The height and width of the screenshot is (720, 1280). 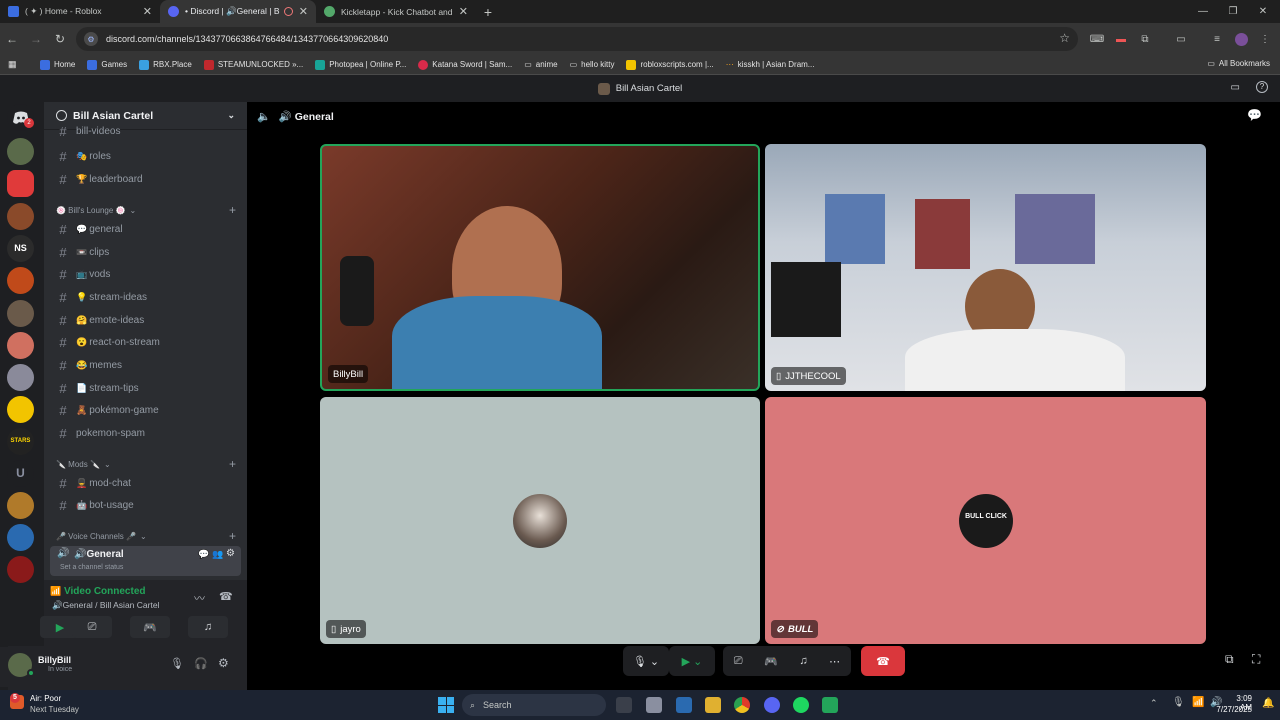 What do you see at coordinates (146, 156) in the screenshot?
I see `channel-roles: # 🎭 roles` at bounding box center [146, 156].